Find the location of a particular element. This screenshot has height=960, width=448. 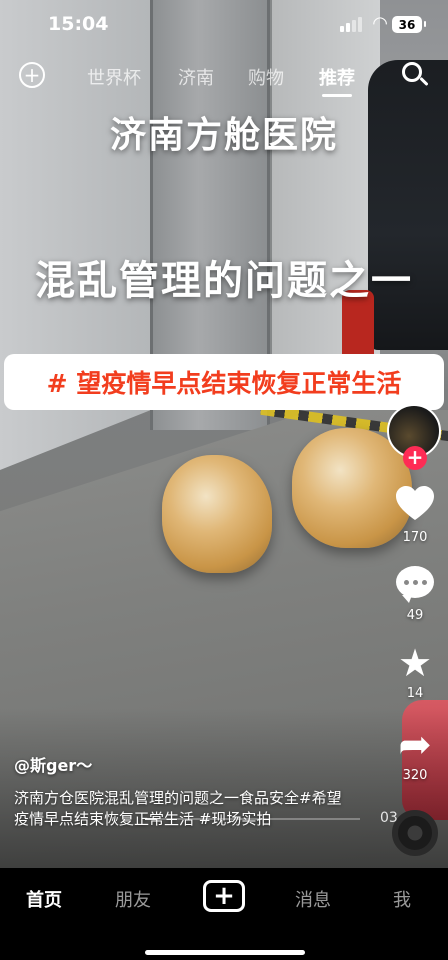

nav-friends: 朋友 is located at coordinates (133, 899).